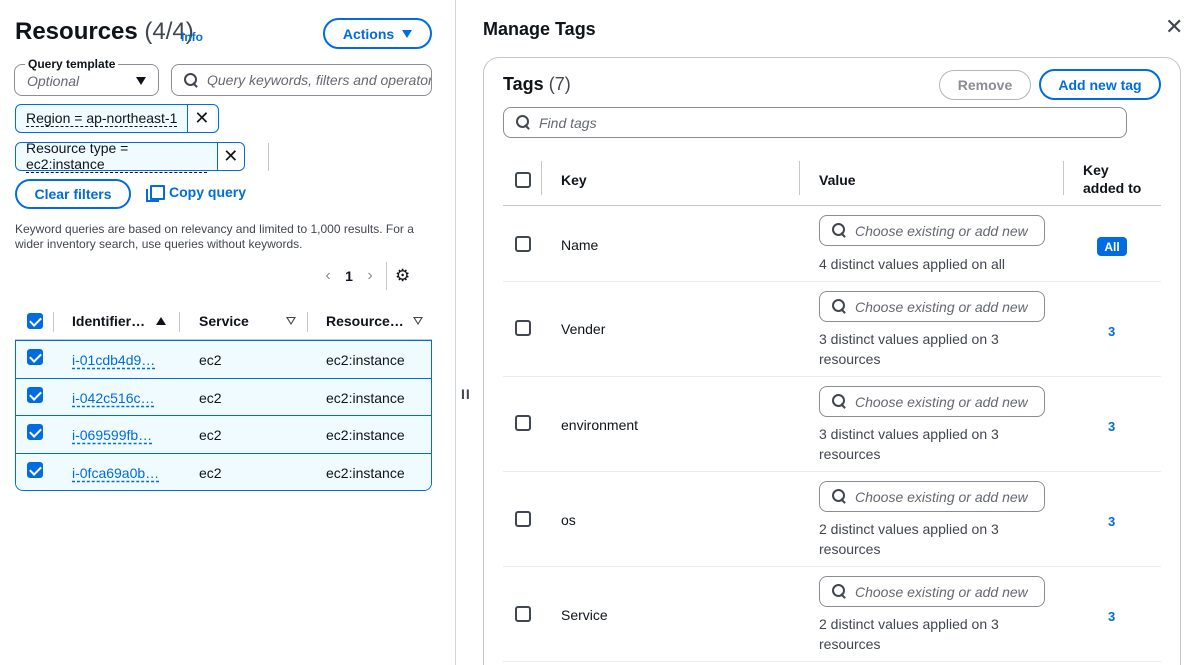 This screenshot has width=1200, height=665. What do you see at coordinates (523, 180) in the screenshot?
I see `select-all-tags-checkbox` at bounding box center [523, 180].